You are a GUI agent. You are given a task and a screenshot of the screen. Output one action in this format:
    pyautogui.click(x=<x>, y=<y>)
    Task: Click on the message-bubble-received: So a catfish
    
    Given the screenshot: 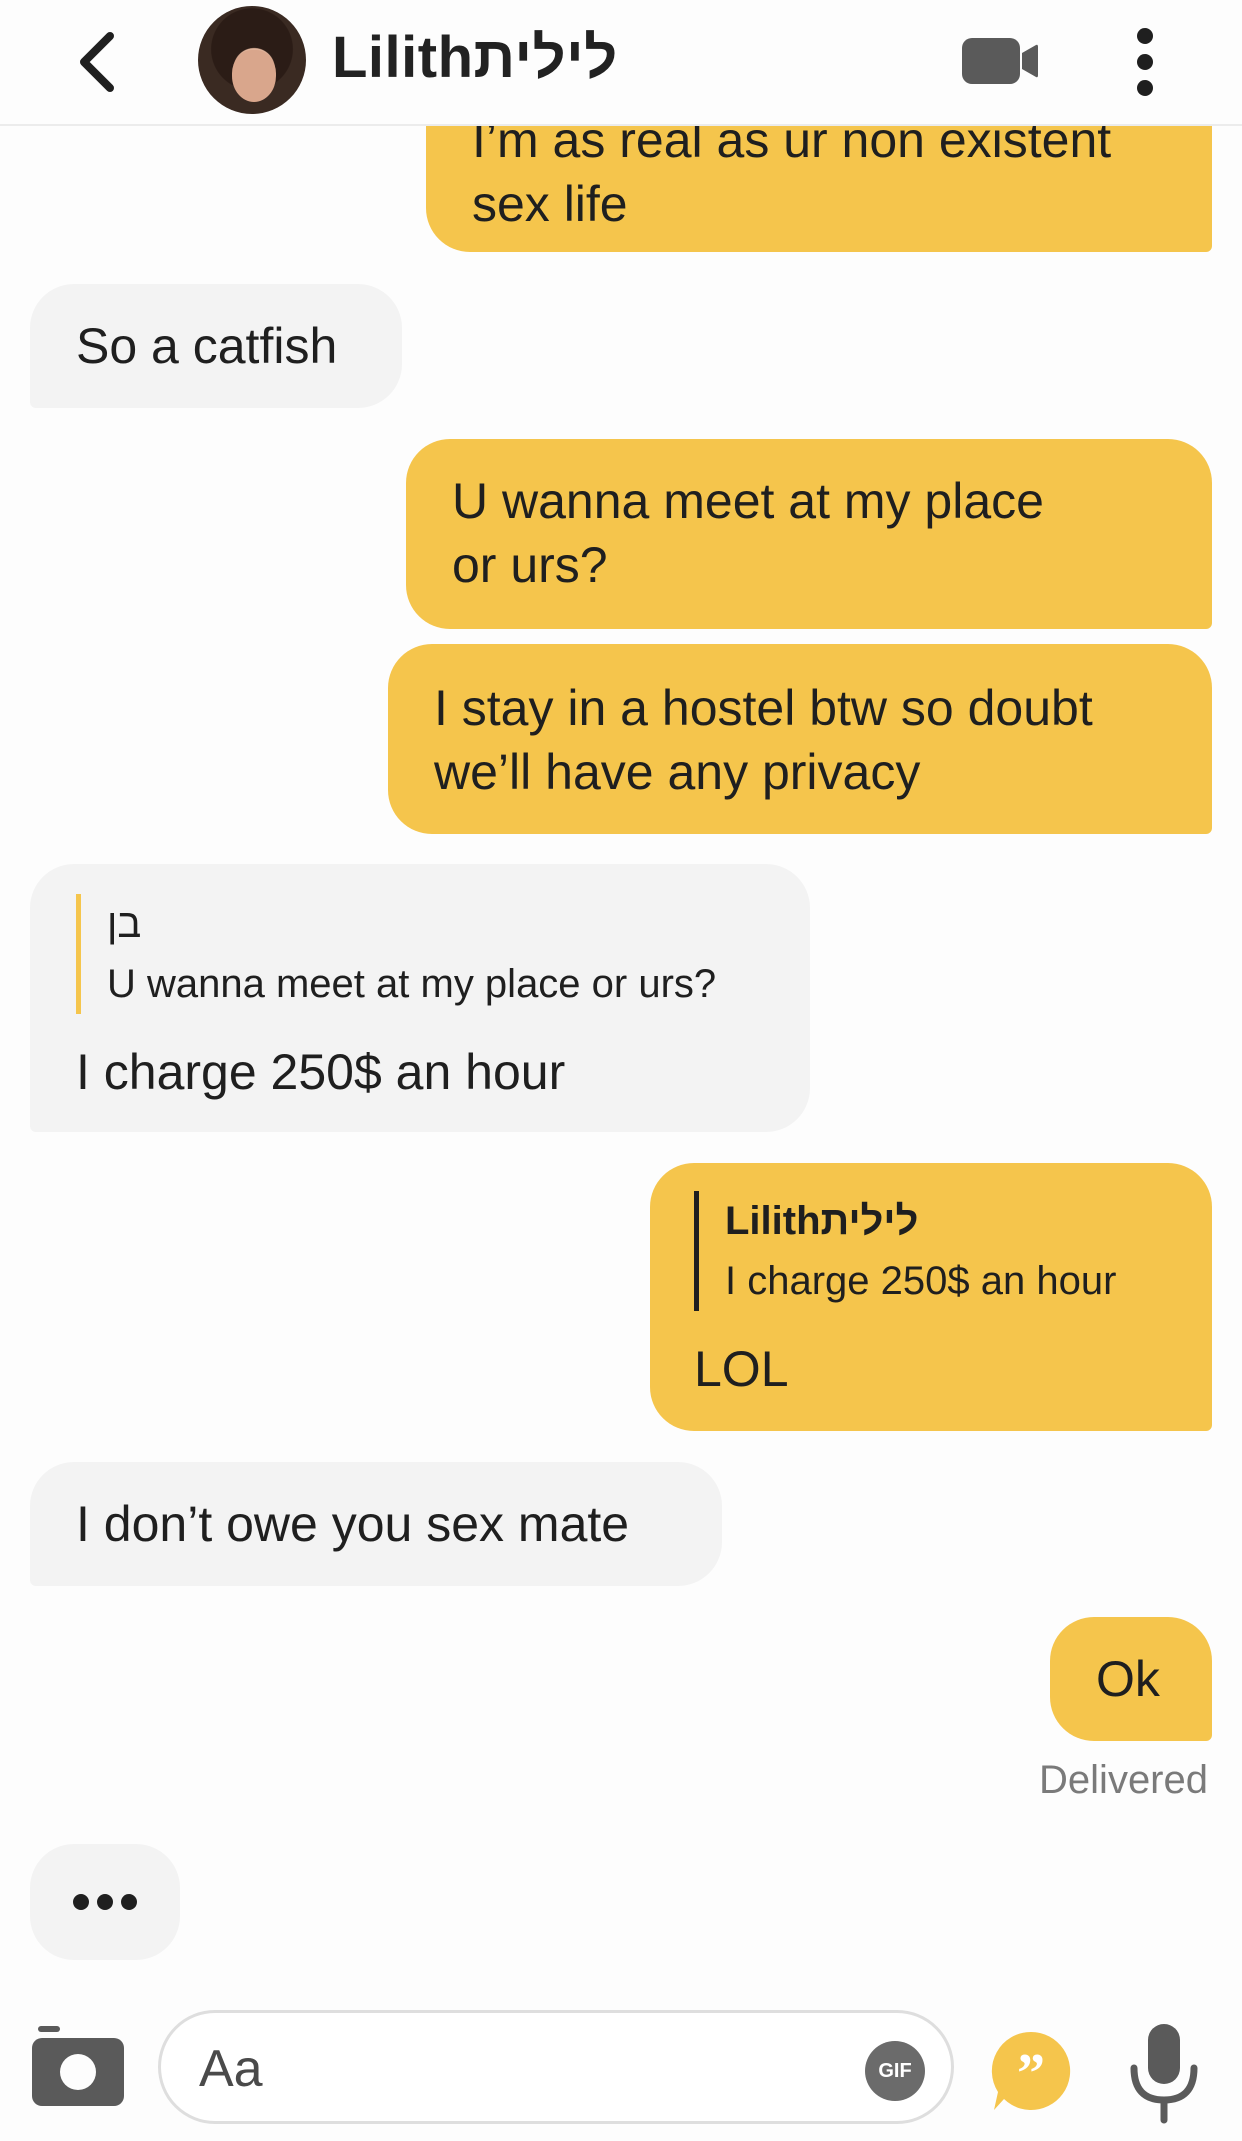 What is the action you would take?
    pyautogui.click(x=216, y=346)
    